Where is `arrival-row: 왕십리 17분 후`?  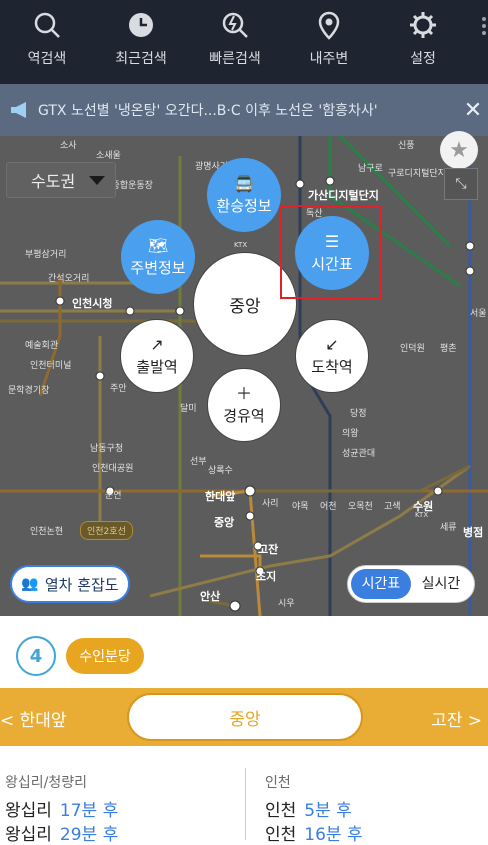
arrival-row: 왕십리 17분 후 is located at coordinates (61, 808).